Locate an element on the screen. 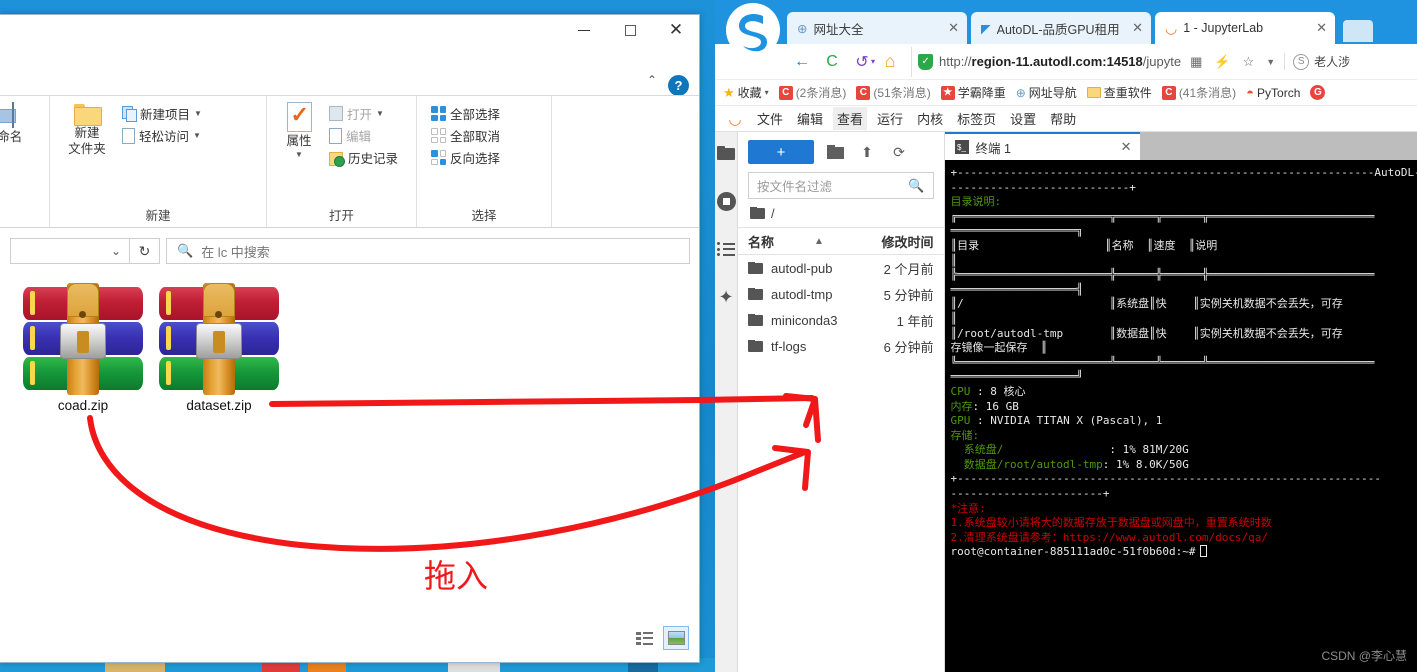 The image size is (1417, 672). column-header-name-wrap: 名称 ▲ is located at coordinates (793, 241).